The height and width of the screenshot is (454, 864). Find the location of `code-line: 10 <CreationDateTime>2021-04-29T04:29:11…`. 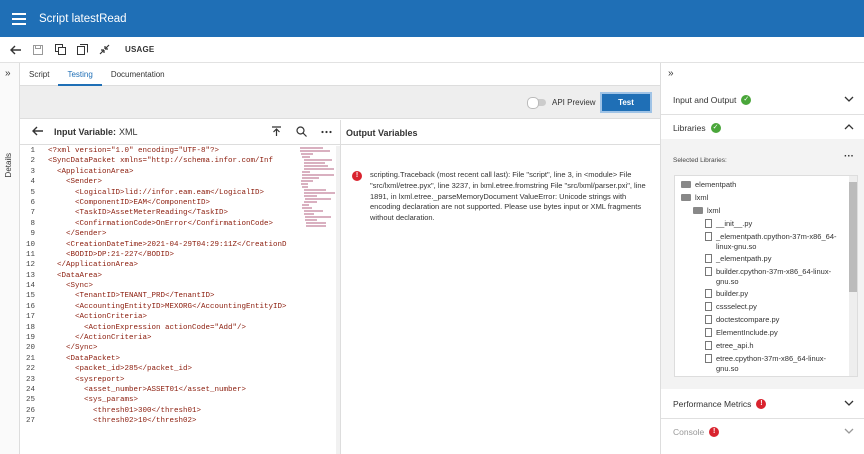

code-line: 10 <CreationDateTime>2021-04-29T04:29:11… is located at coordinates (160, 245).